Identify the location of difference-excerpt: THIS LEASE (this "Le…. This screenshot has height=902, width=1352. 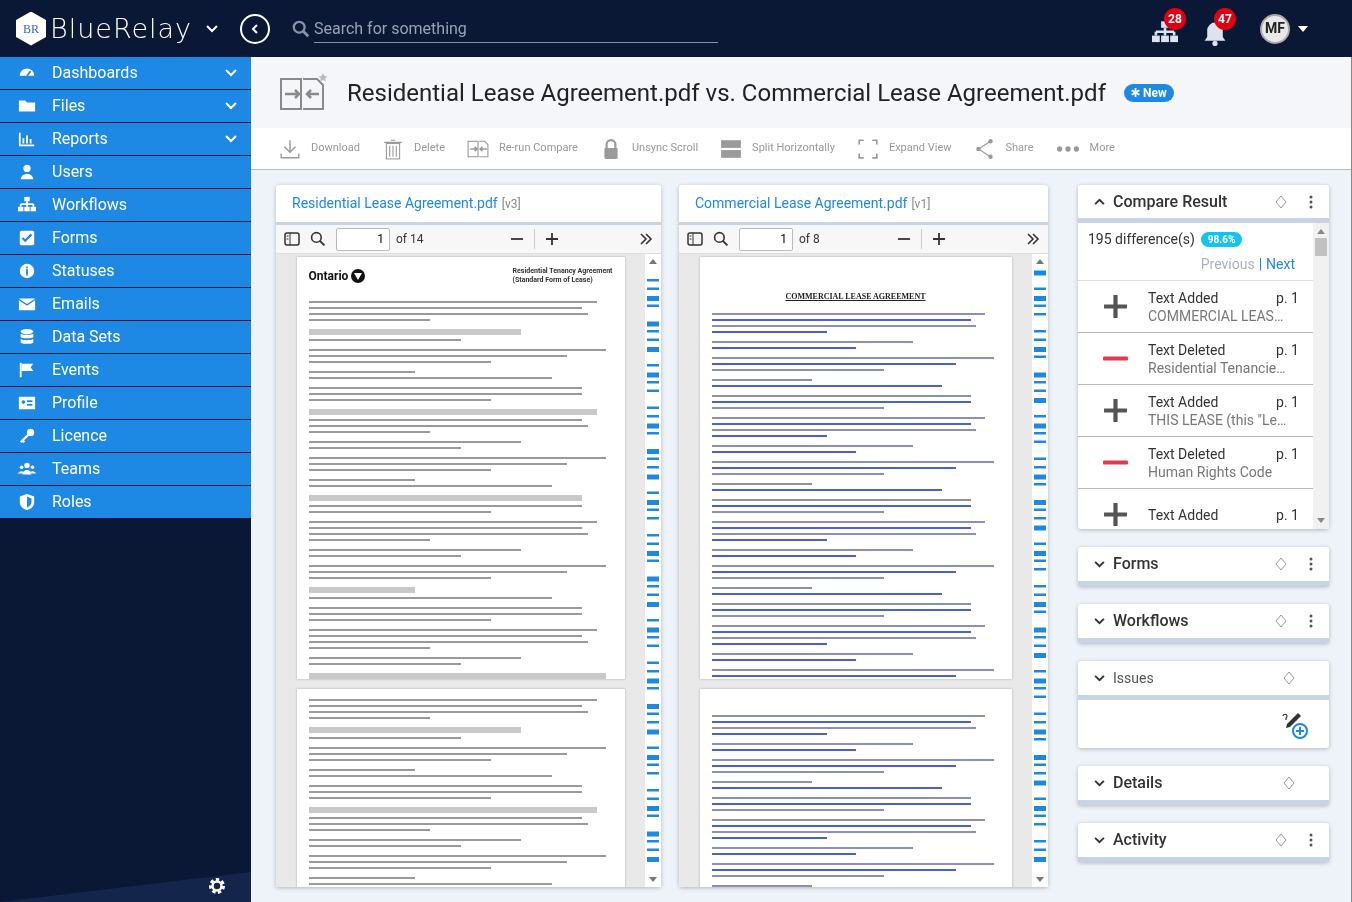
(1218, 419).